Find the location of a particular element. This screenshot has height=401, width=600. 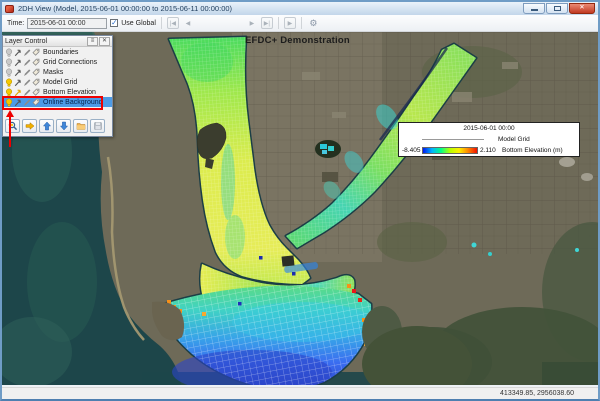

first-timestep-button: |◀ is located at coordinates (172, 23).